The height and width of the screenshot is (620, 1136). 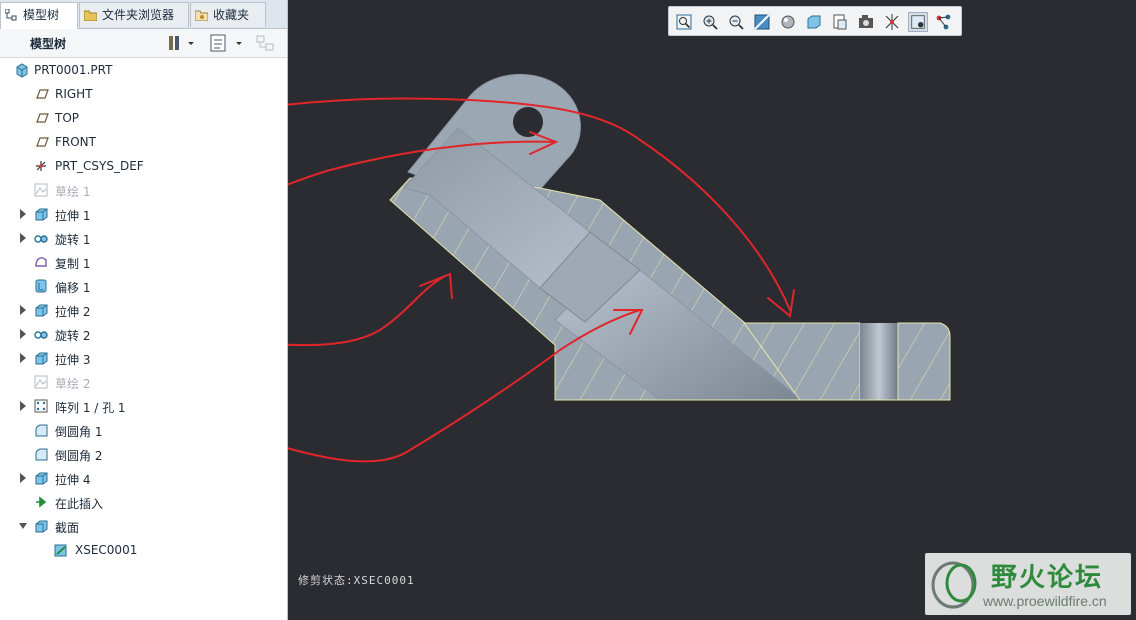 What do you see at coordinates (41, 502) in the screenshot?
I see `insert-here-icon` at bounding box center [41, 502].